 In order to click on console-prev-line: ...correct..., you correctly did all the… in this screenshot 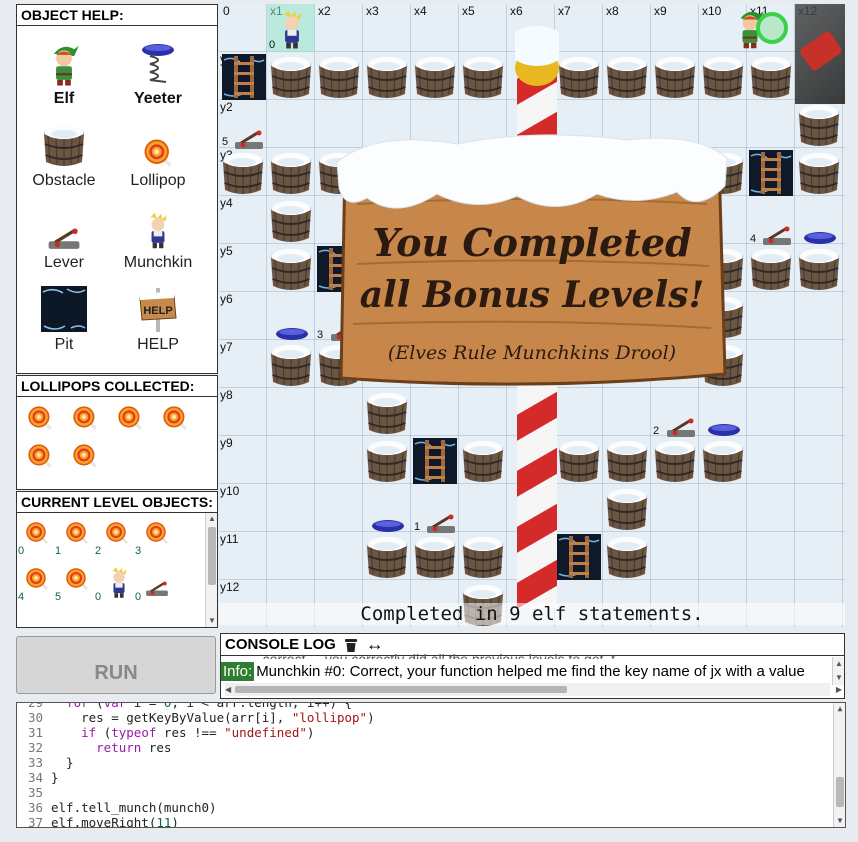, I will do `click(439, 655)`.